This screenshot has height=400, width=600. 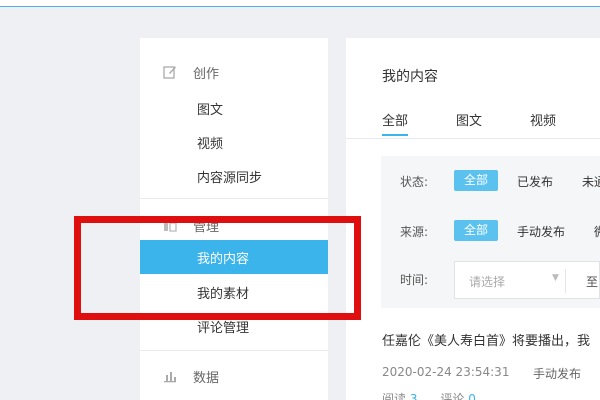 What do you see at coordinates (394, 396) in the screenshot?
I see `read-label: 阅读` at bounding box center [394, 396].